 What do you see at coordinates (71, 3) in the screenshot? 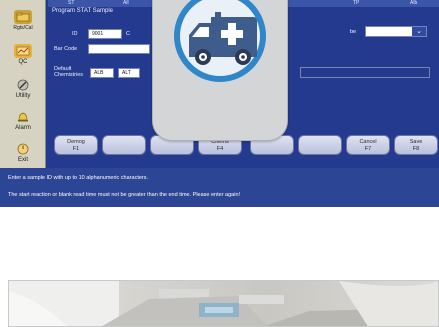
I see `tab-st: ST` at bounding box center [71, 3].